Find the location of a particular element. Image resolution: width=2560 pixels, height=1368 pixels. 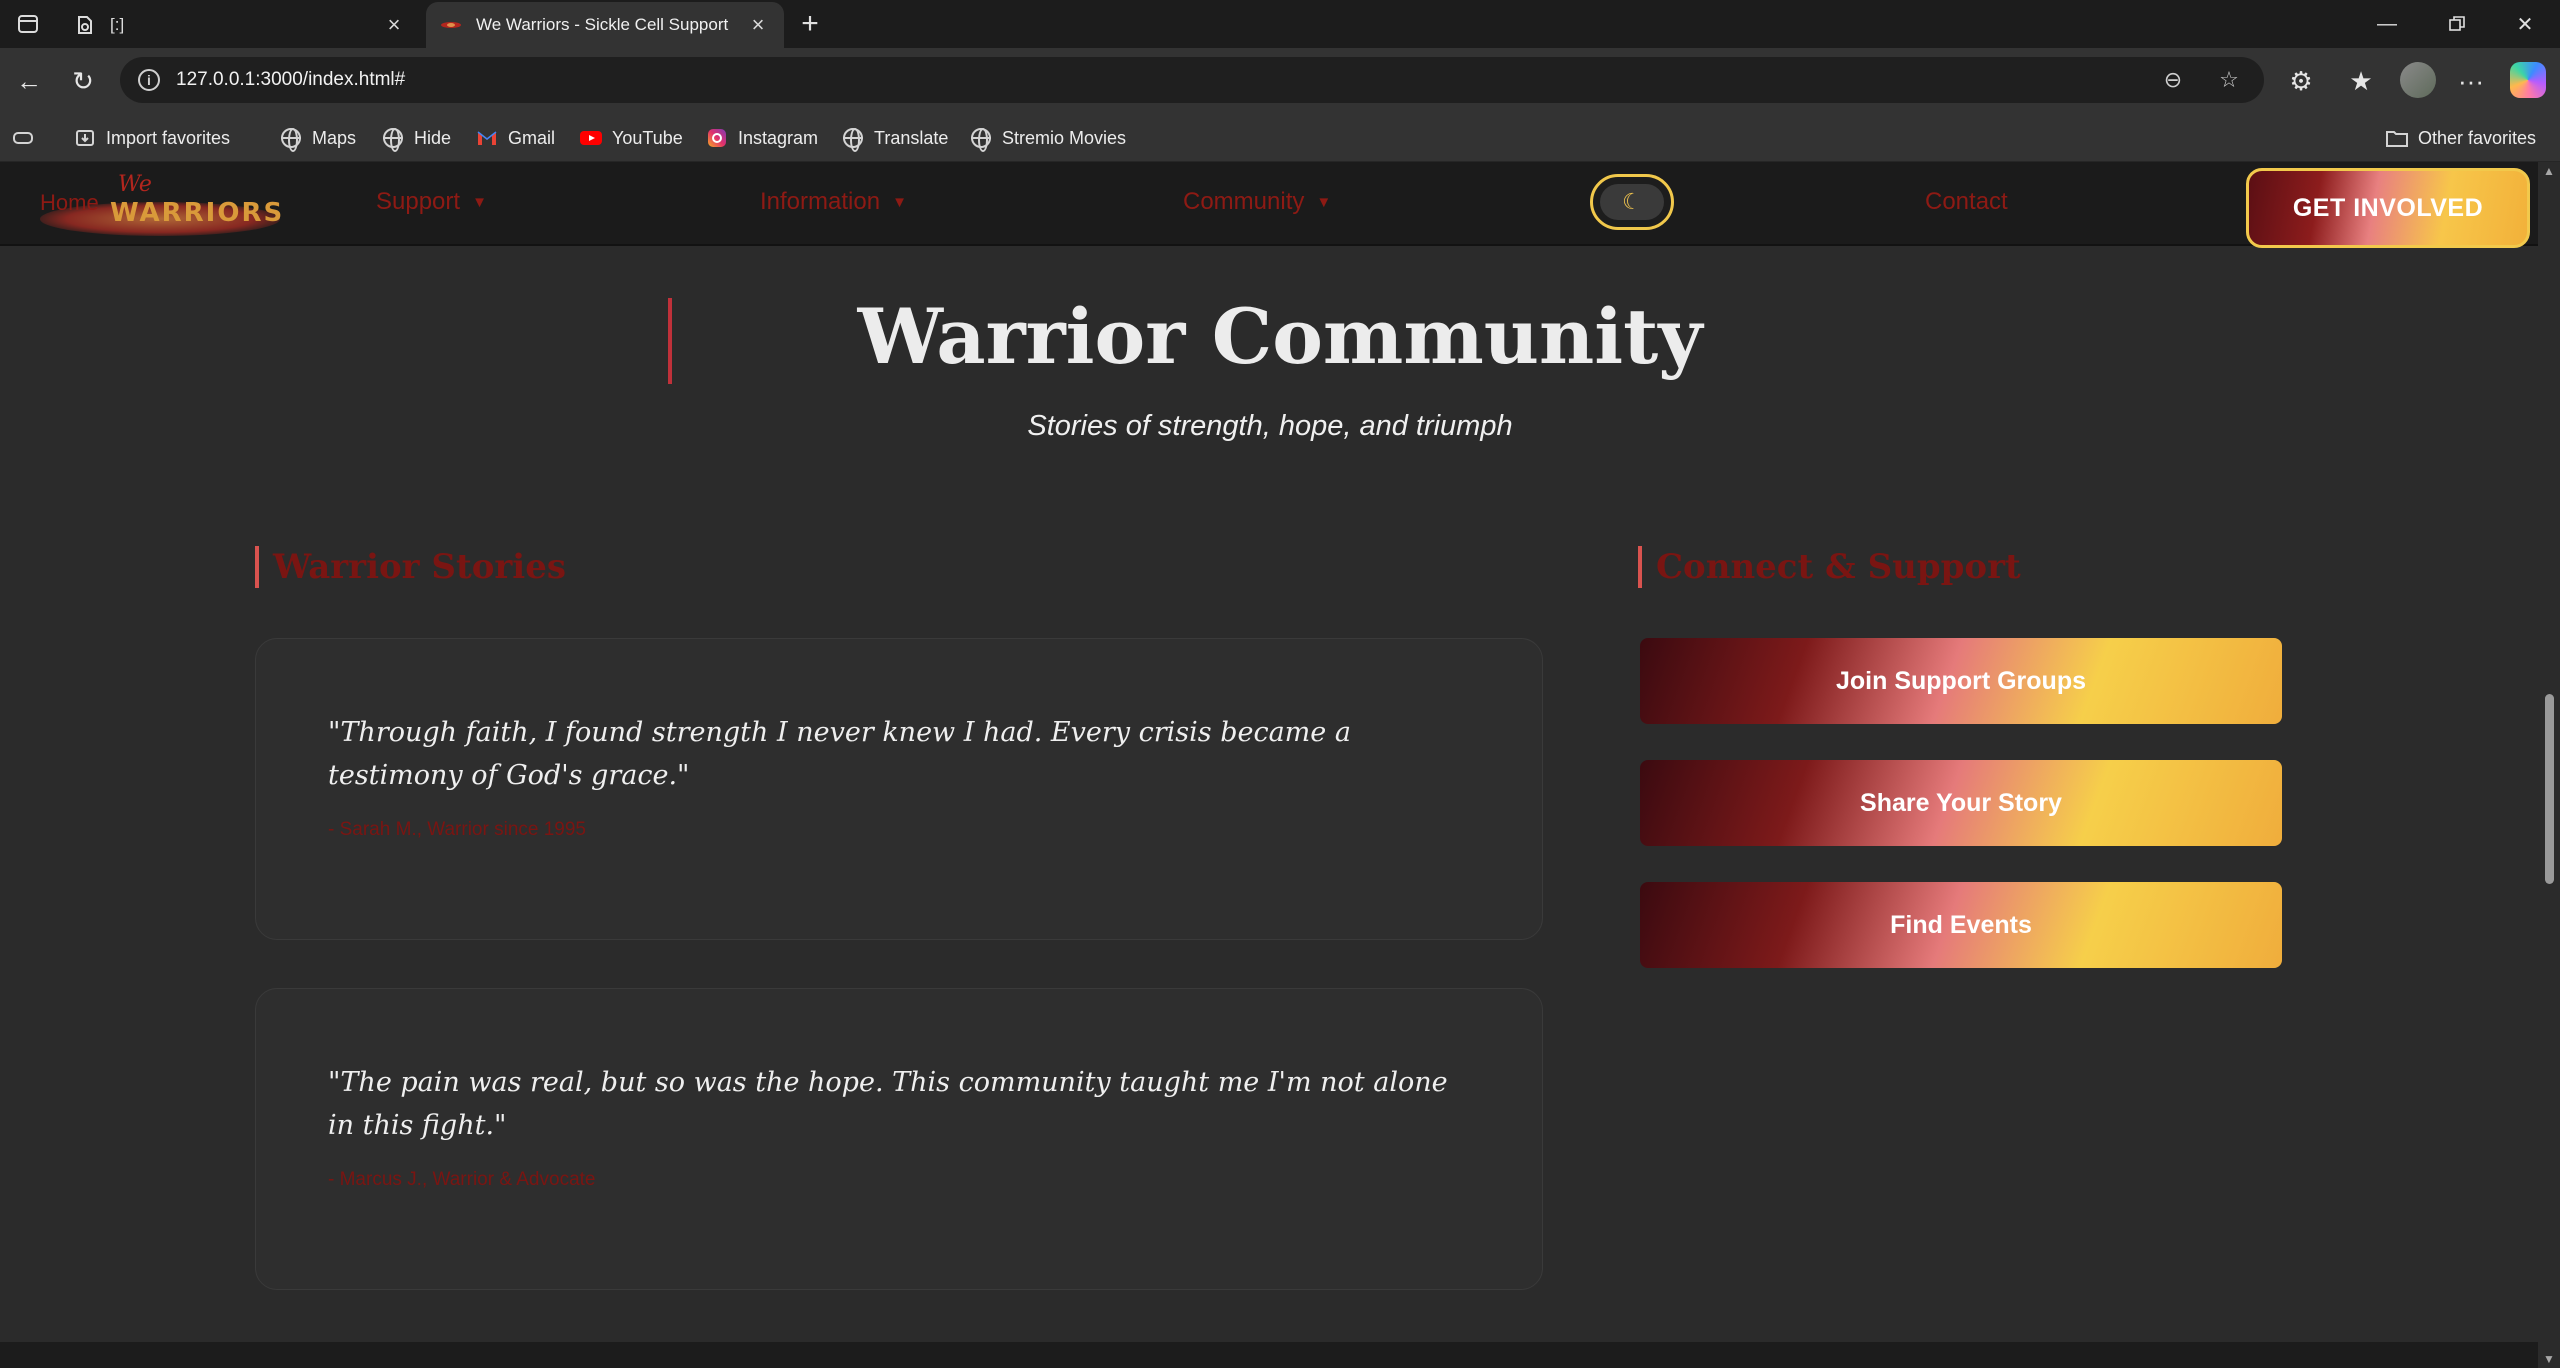

share-your-story-button: Share Your Story is located at coordinates (1961, 803).